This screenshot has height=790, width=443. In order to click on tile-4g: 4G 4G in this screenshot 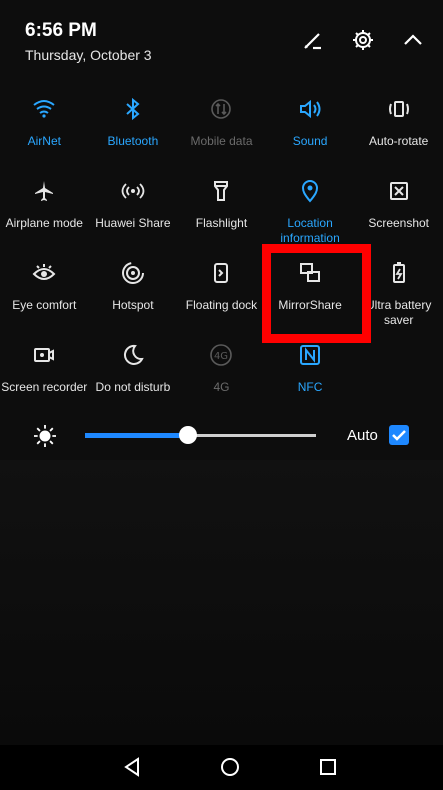, I will do `click(221, 379)`.